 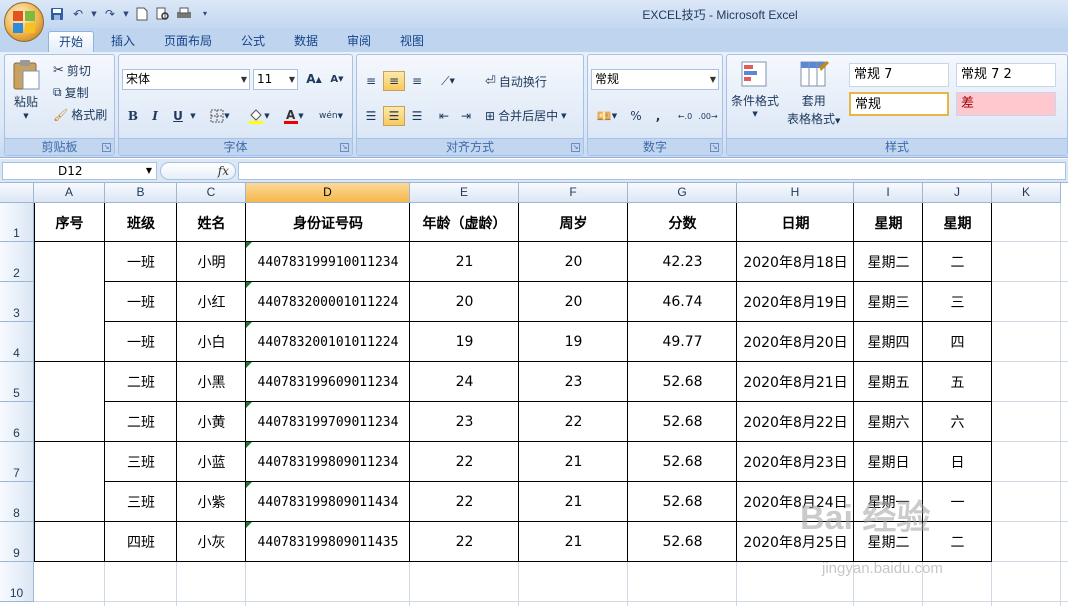 What do you see at coordinates (1006, 75) in the screenshot?
I see `style-normal-7-2: 常规 7 2` at bounding box center [1006, 75].